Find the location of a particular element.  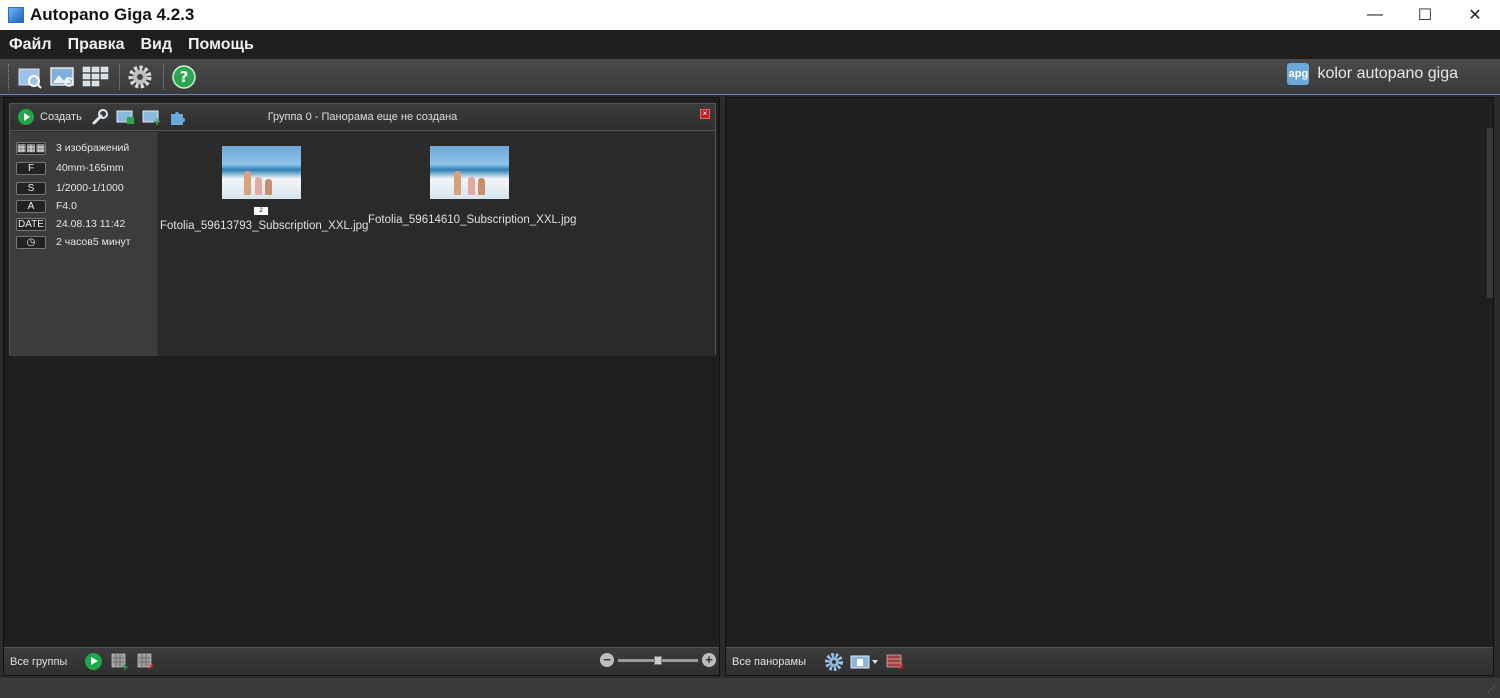

image-thumbnail: Fotolia_59614610_Subscription_XXL.jpg is located at coordinates (472, 186).